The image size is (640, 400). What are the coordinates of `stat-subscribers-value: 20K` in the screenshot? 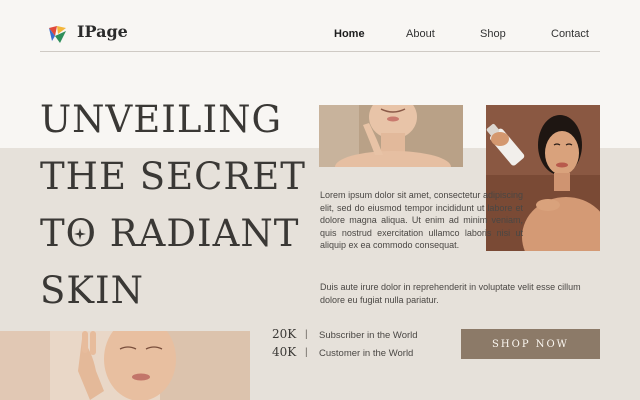 It's located at (284, 334).